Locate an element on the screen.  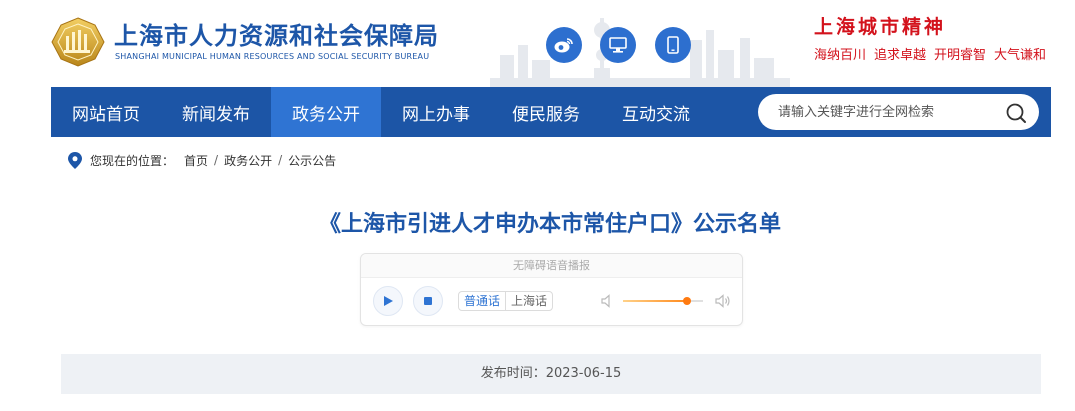
stop-button is located at coordinates (428, 301).